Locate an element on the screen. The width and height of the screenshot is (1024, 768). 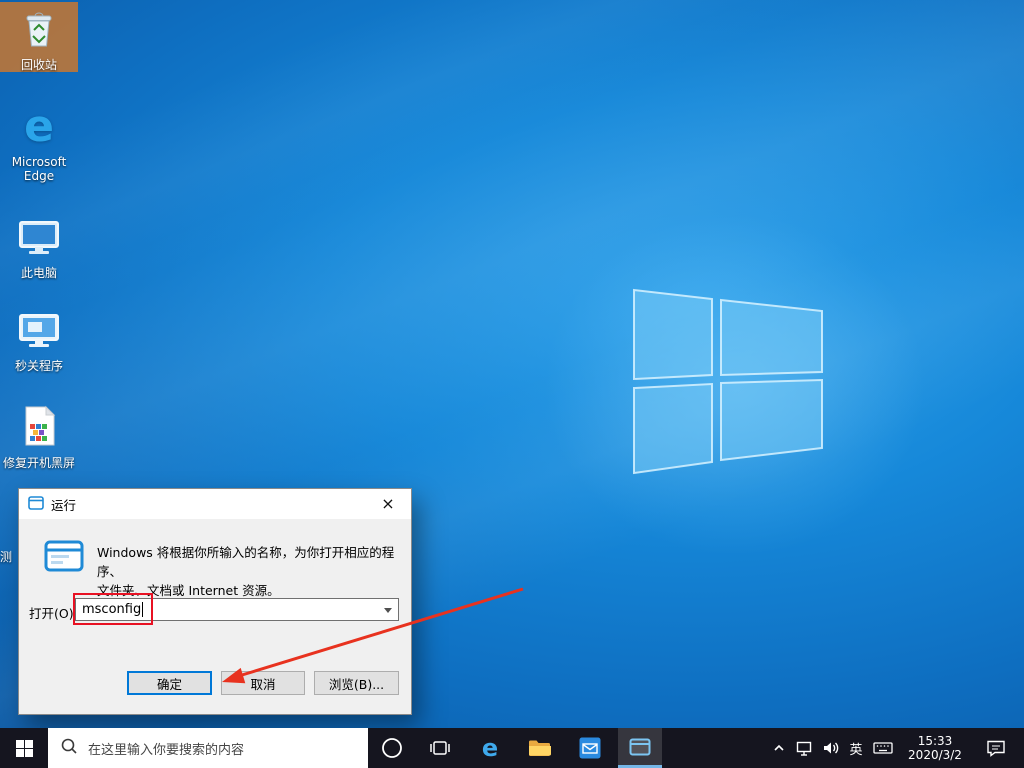
file-explorer-icon is located at coordinates (540, 748).